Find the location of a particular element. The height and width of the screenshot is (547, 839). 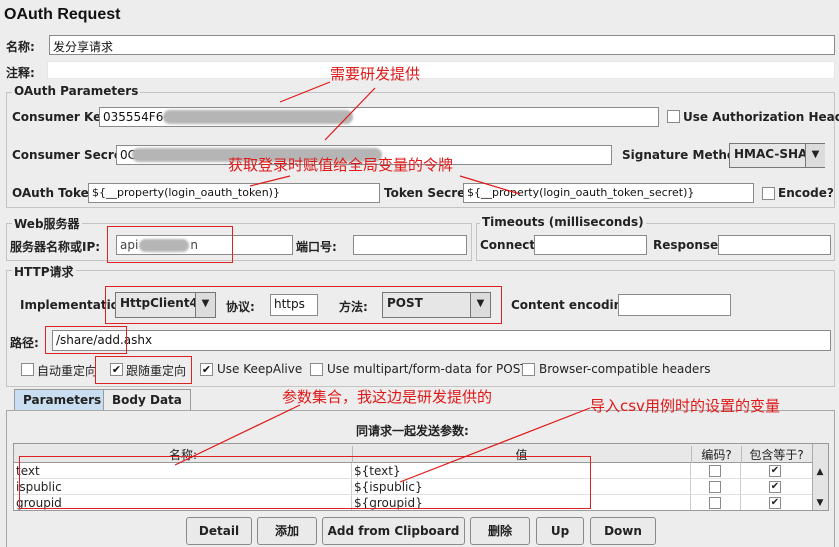

annotation-param-set: 参数集合，我这边是研发提供的 is located at coordinates (387, 397).